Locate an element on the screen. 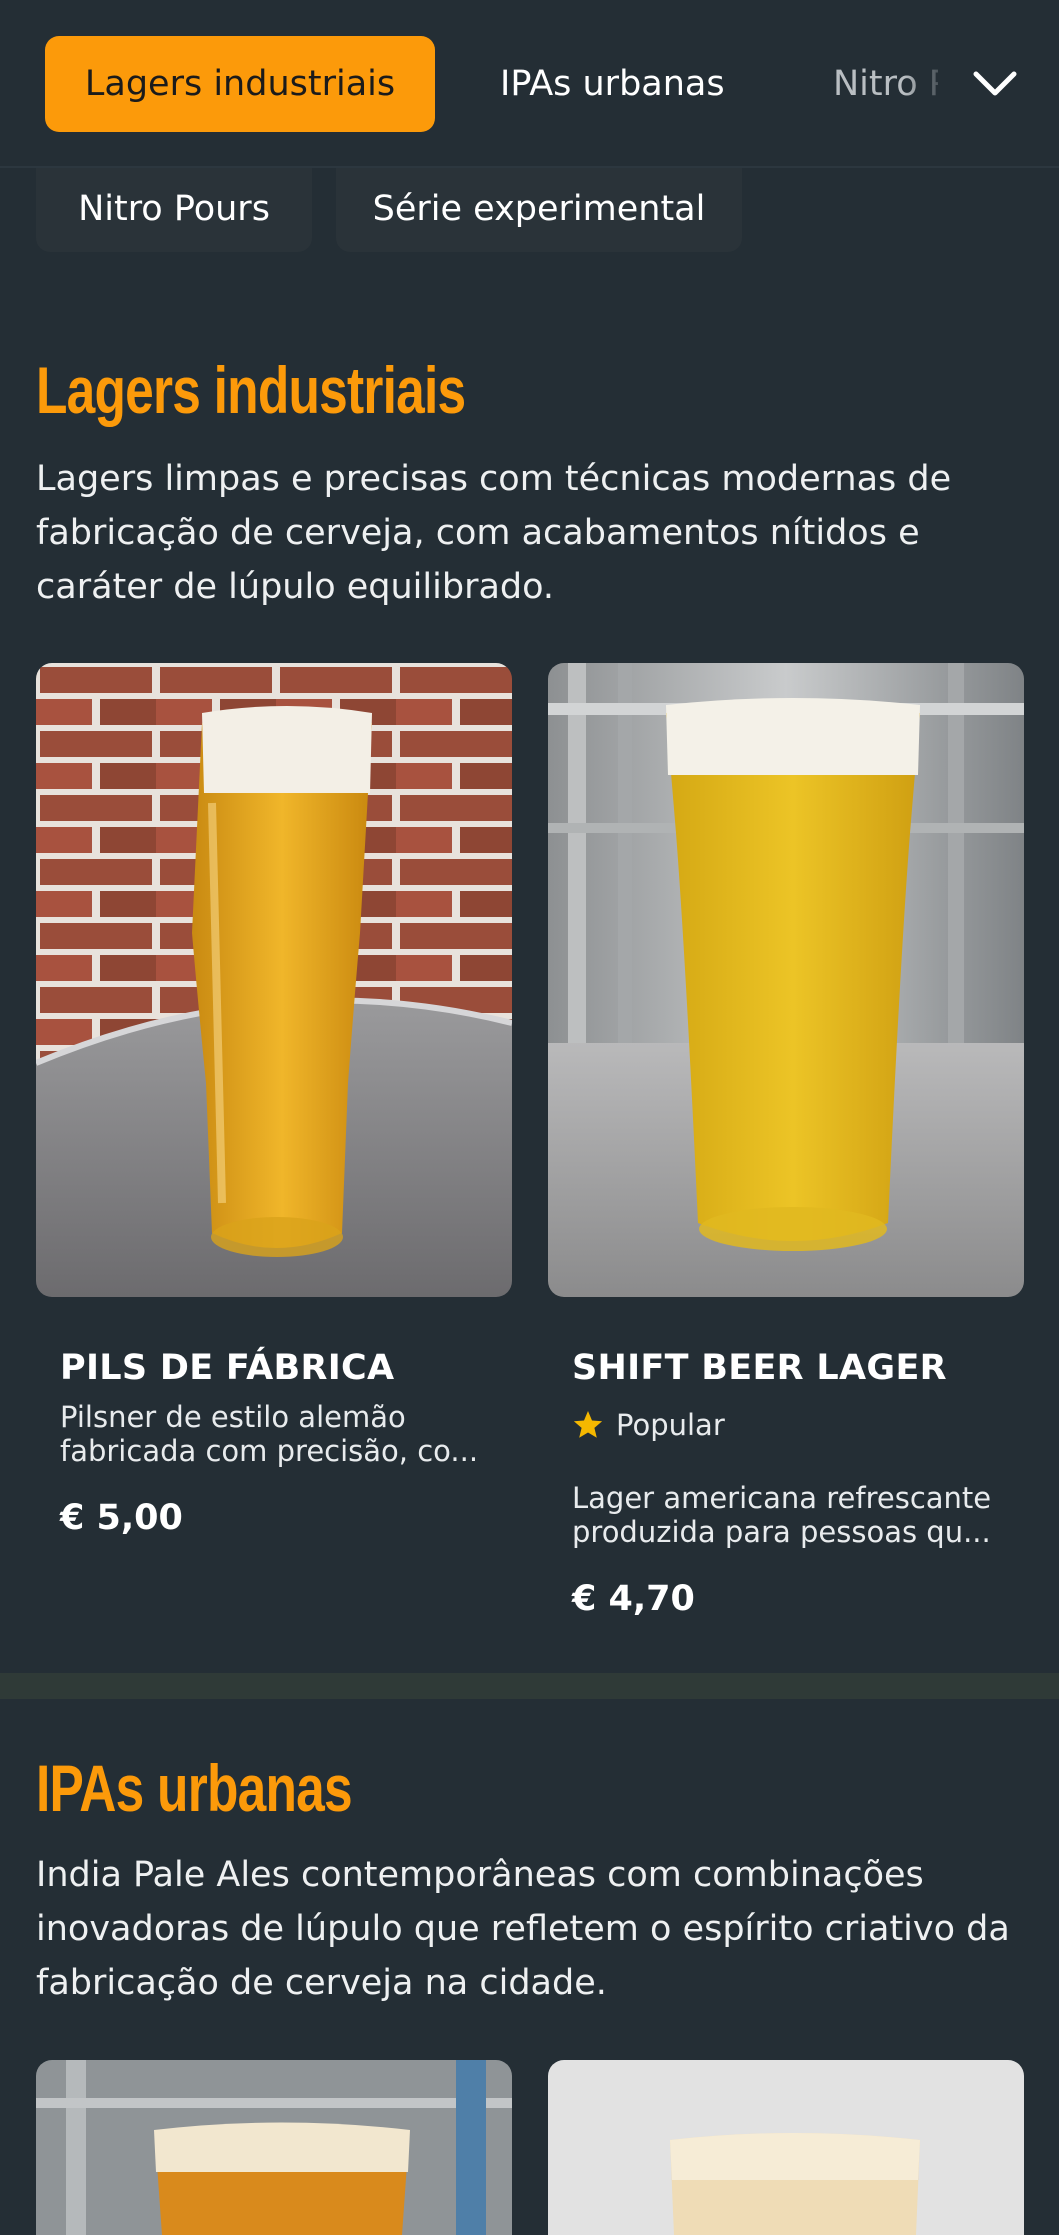 The width and height of the screenshot is (1059, 2235). tab-lagers-industriais: Lagers industriais is located at coordinates (240, 84).